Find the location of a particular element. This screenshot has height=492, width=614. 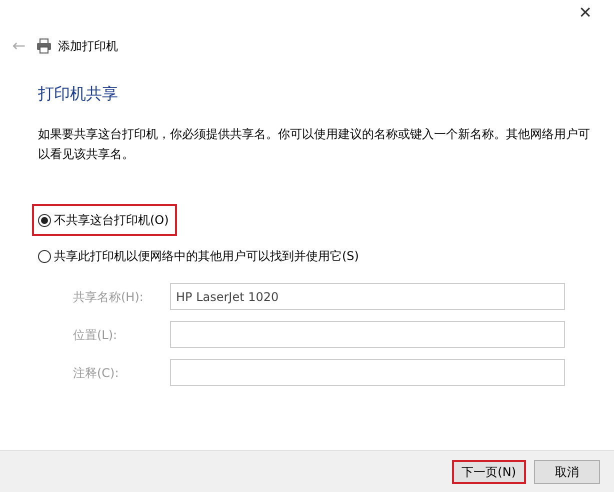

field-label: 注释(C): is located at coordinates (96, 373).